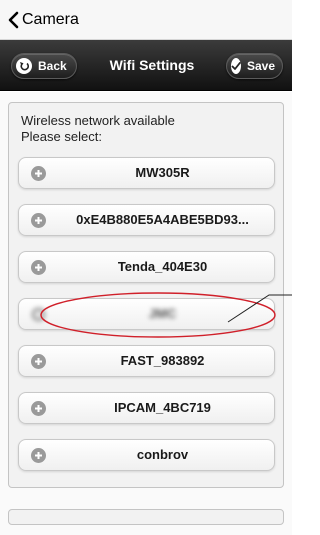 This screenshot has width=320, height=535. I want to click on save-button-label: Save, so click(261, 66).